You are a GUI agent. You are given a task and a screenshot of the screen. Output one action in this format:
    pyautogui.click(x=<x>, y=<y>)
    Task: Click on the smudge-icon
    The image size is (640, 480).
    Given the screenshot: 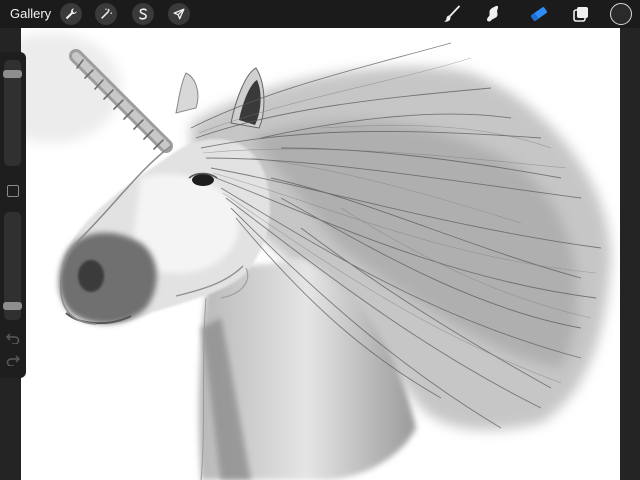 What is the action you would take?
    pyautogui.click(x=493, y=13)
    